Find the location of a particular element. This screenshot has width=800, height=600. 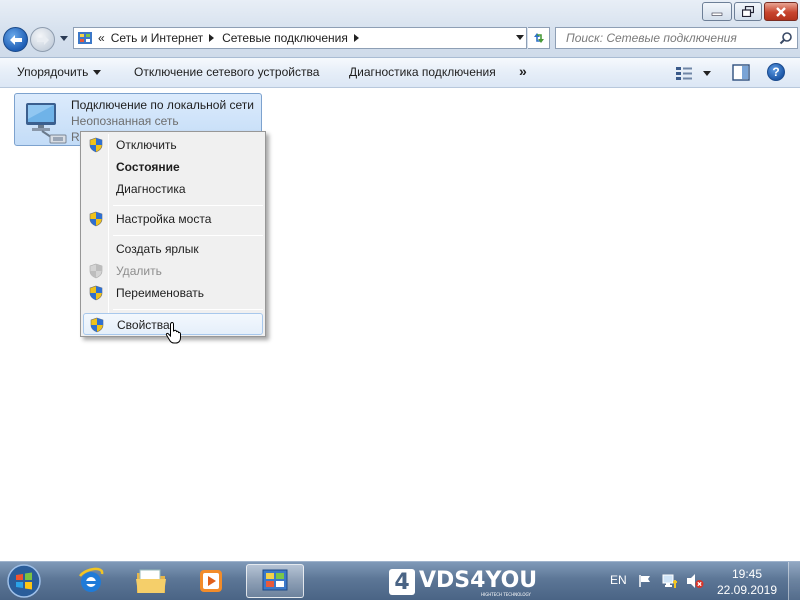

windows-start-icon is located at coordinates (24, 581).